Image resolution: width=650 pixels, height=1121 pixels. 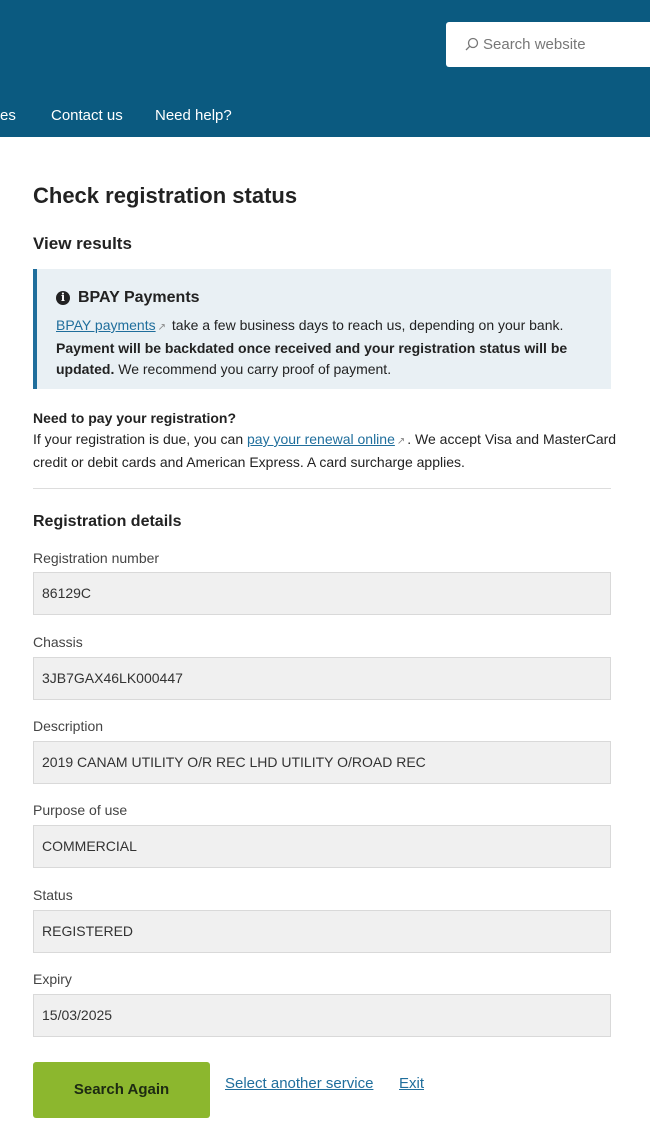 I want to click on section-title: View results, so click(x=82, y=243).